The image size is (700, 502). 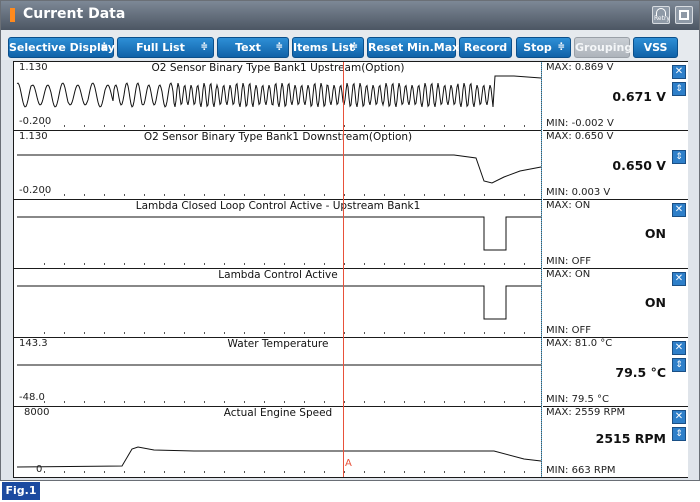 I want to click on cursor-b-line, so click(x=541, y=269).